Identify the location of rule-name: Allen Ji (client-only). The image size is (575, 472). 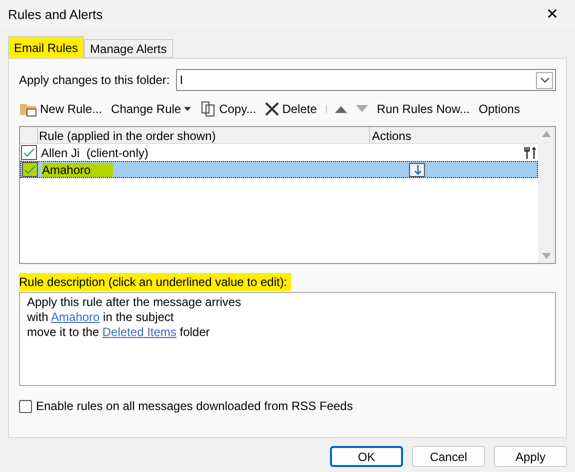
(94, 153).